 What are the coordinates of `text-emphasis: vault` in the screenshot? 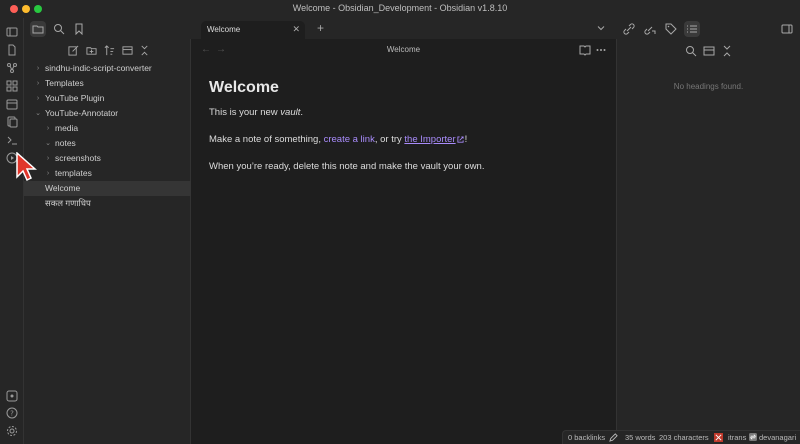 It's located at (290, 112).